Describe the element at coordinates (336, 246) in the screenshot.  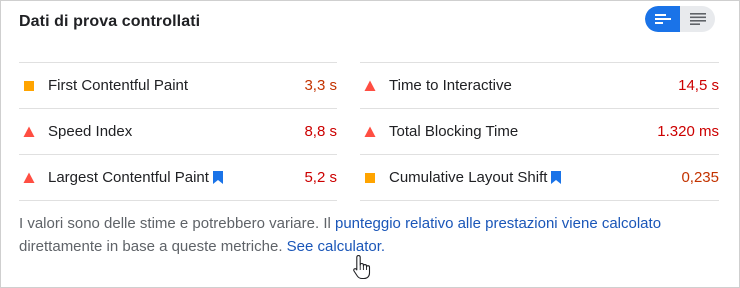
I see `see-calculator-link: See calculator.` at that location.